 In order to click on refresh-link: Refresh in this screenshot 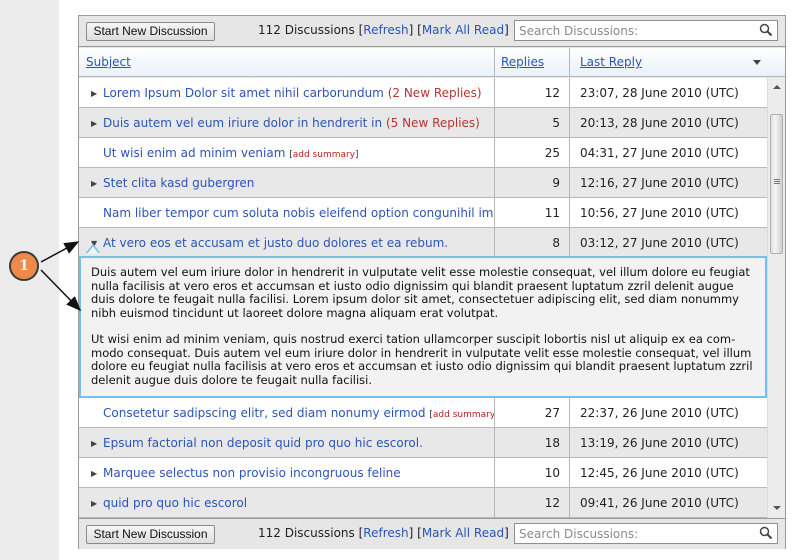, I will do `click(385, 30)`.